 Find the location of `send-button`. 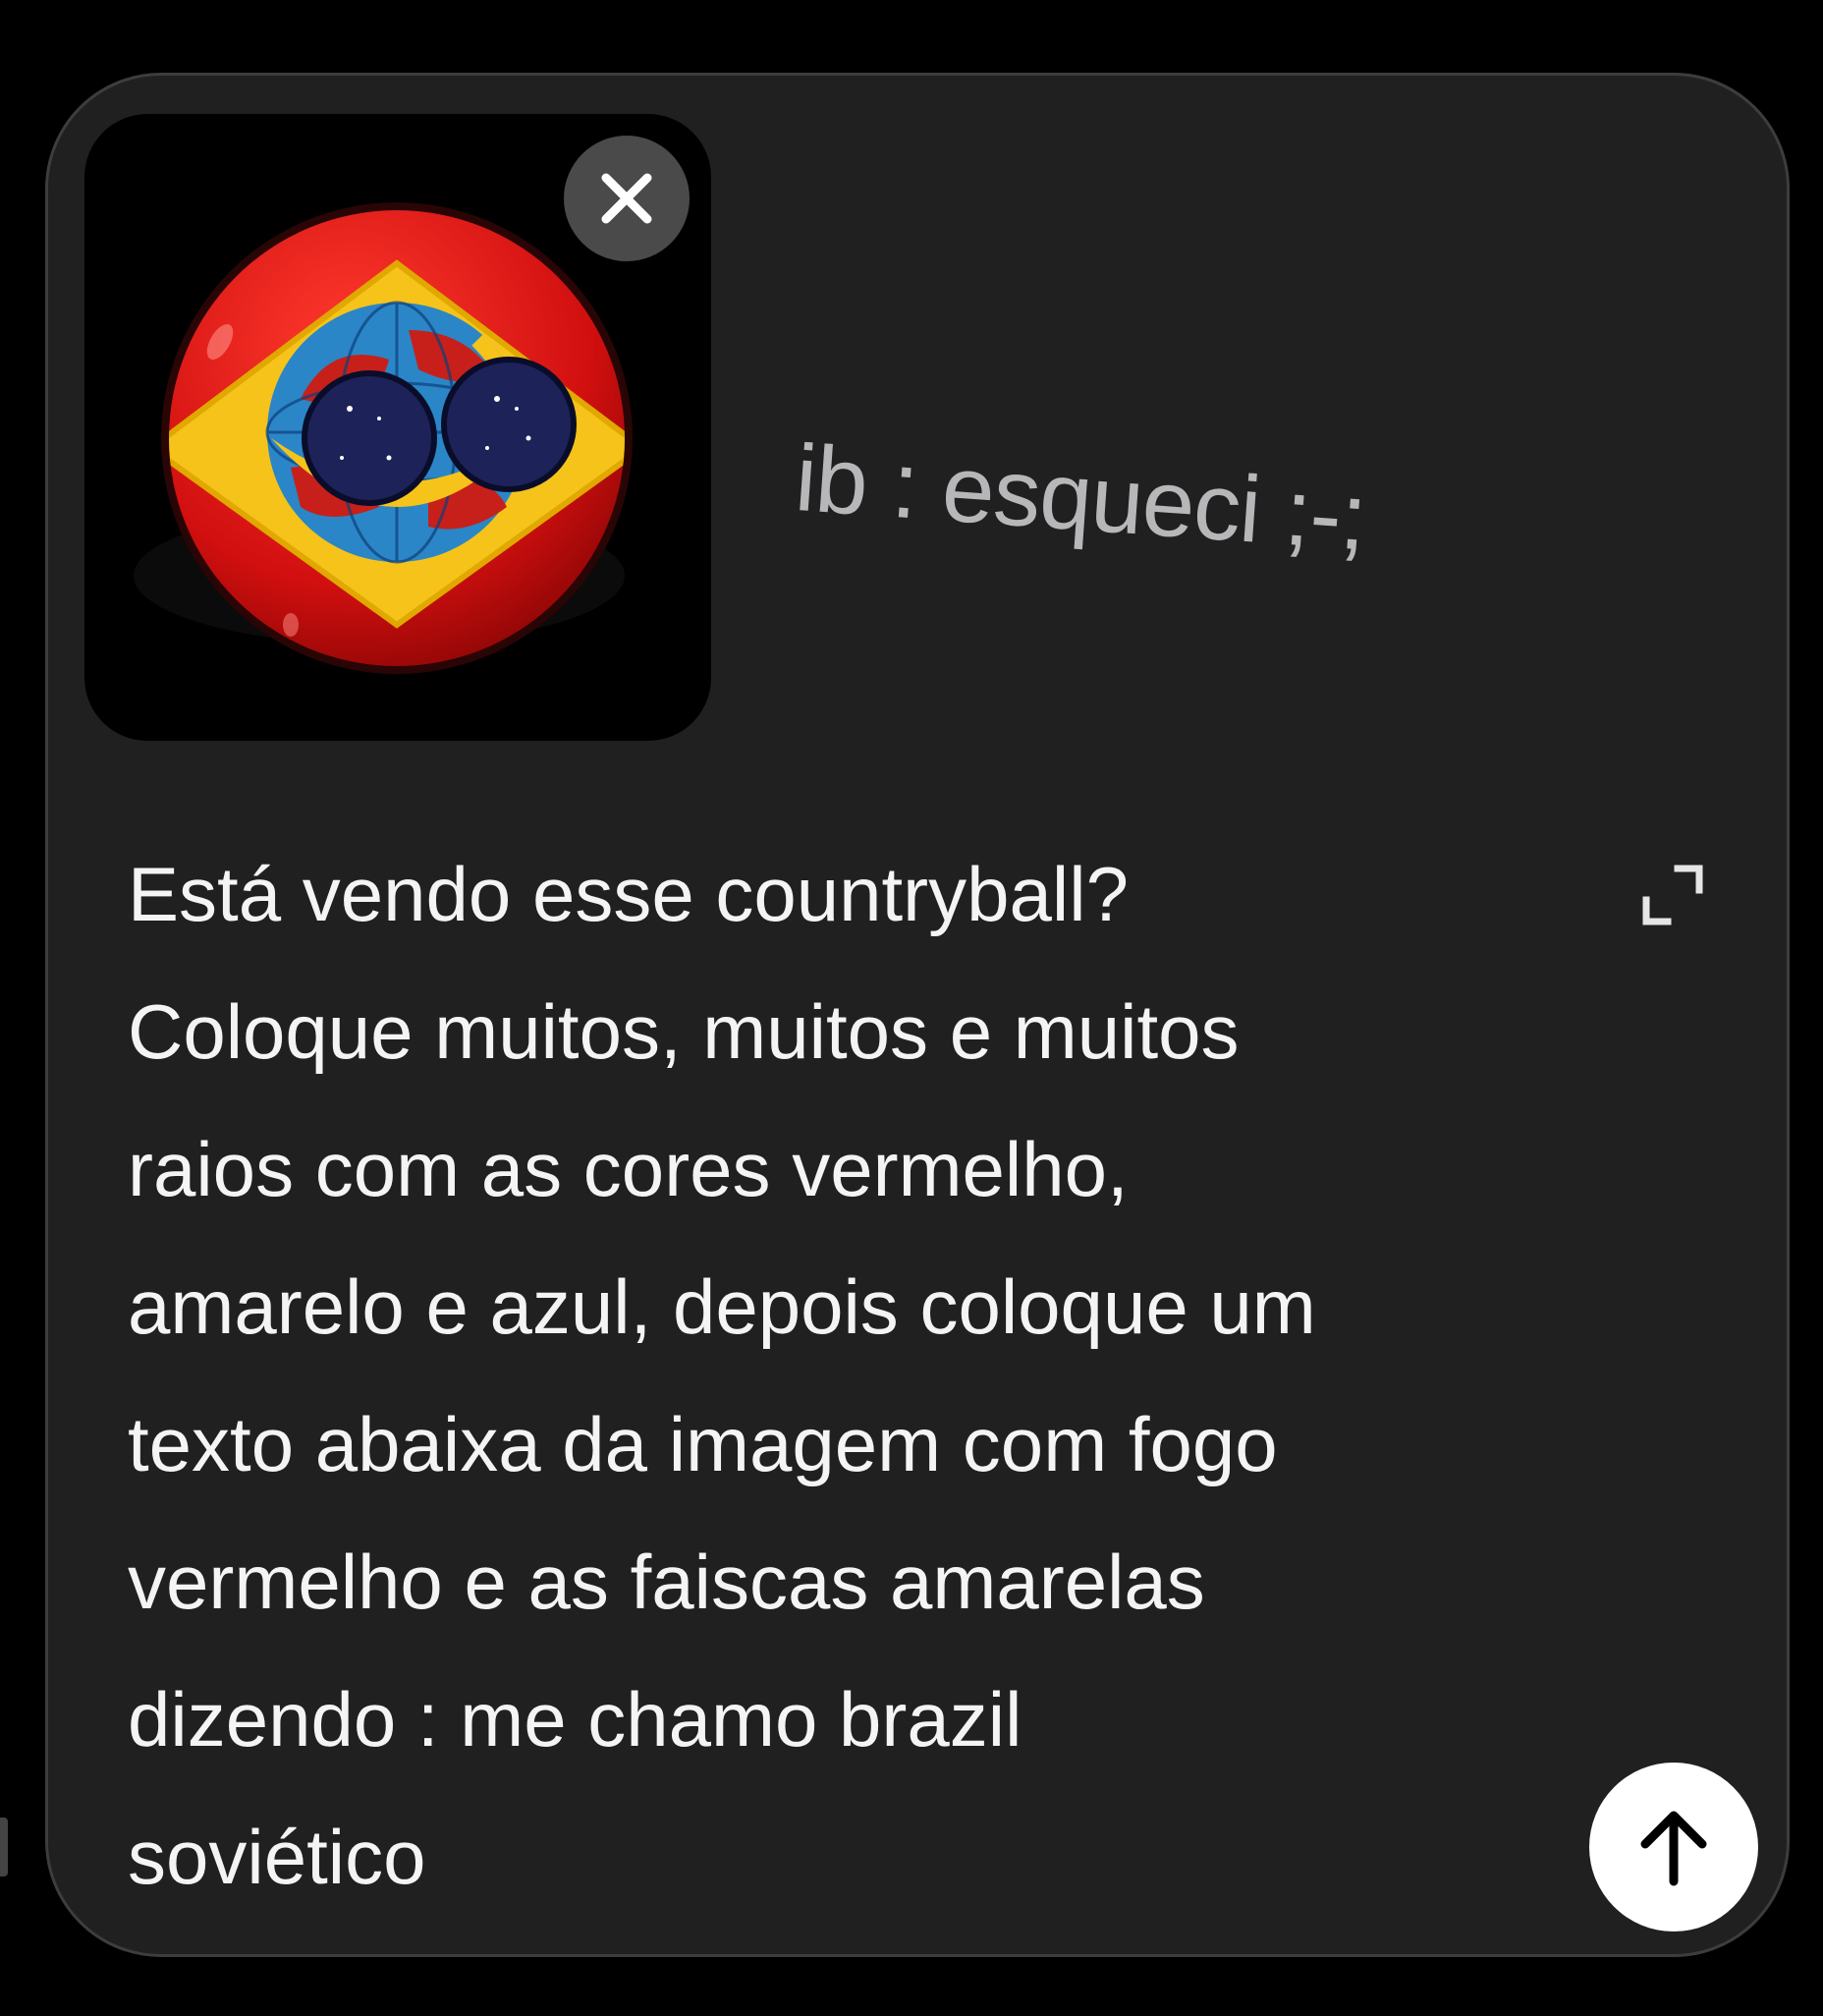

send-button is located at coordinates (1673, 1847).